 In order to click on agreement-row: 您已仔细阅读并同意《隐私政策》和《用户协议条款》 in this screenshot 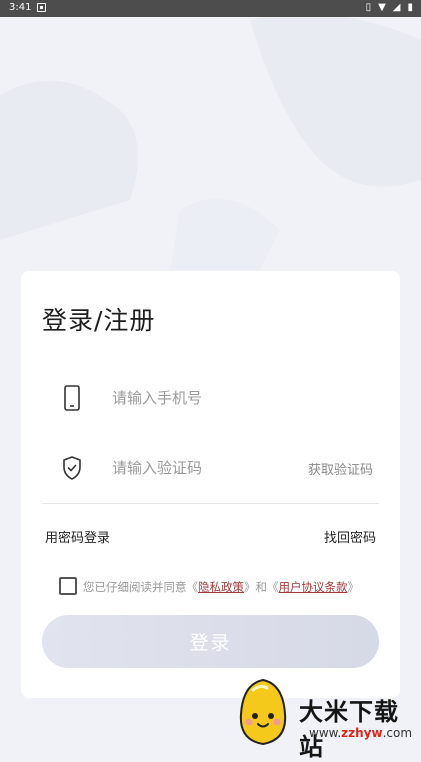, I will do `click(229, 587)`.